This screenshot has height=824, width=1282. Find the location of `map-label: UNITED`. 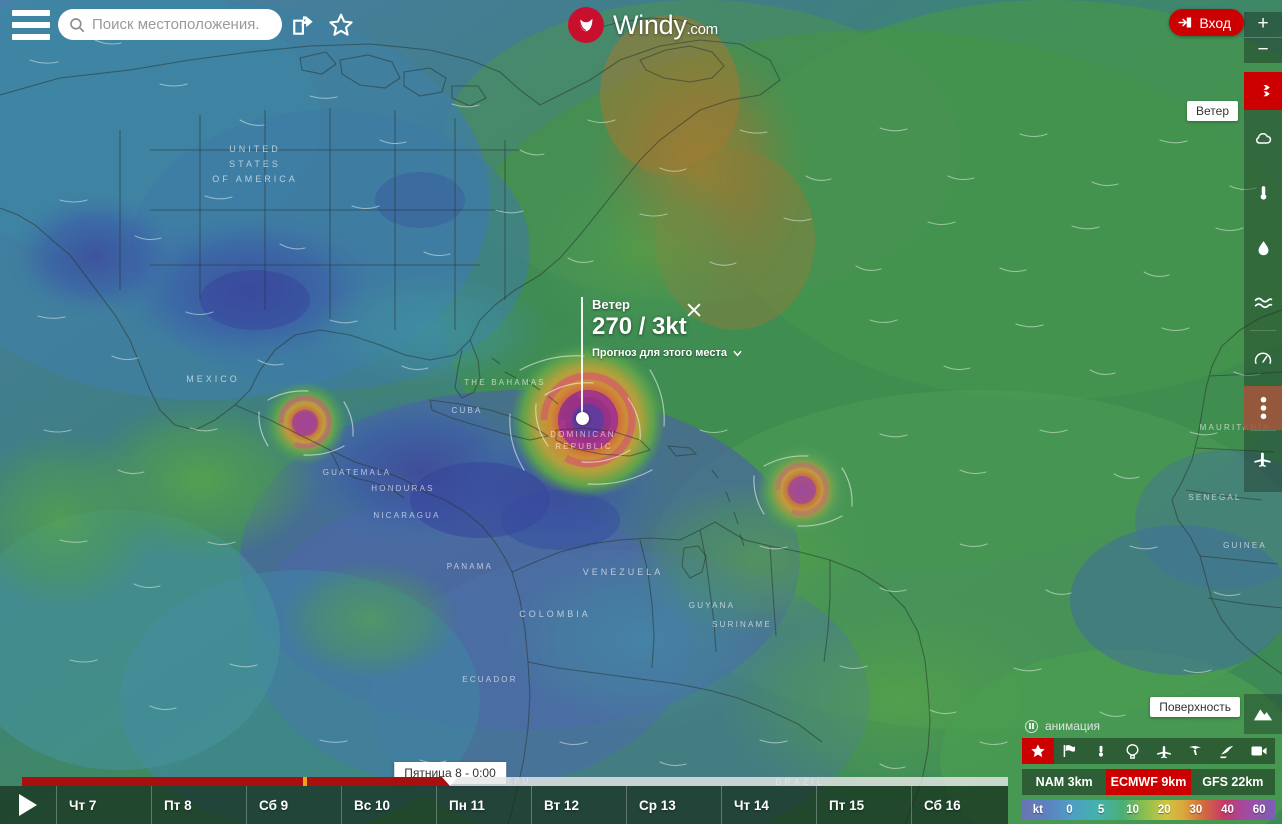

map-label: UNITED is located at coordinates (255, 149).